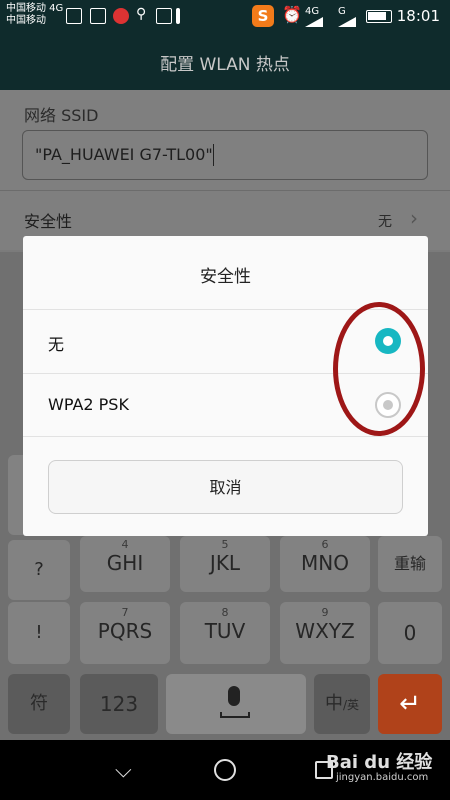 This screenshot has width=450, height=800. I want to click on enter-key: ↵, so click(410, 704).